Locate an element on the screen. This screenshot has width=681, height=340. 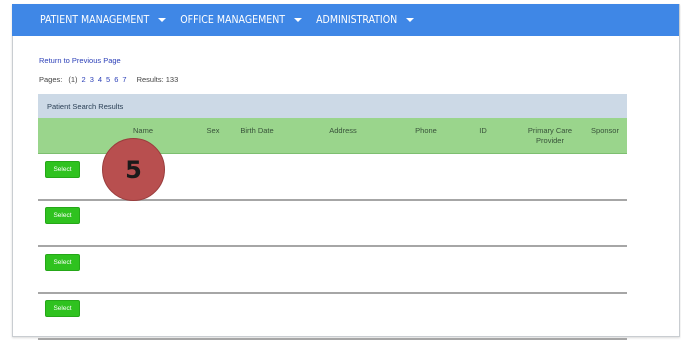
nav-administration: ADMINISTRATION is located at coordinates (365, 20).